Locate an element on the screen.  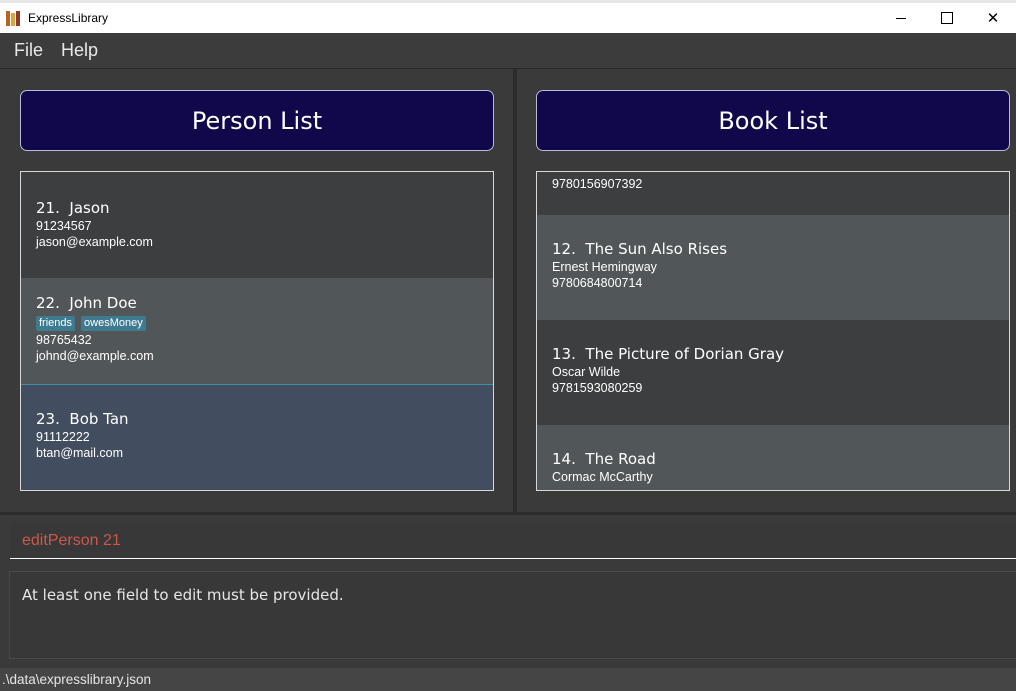
status-file-path: .\data\expresslibrary.json is located at coordinates (77, 679).